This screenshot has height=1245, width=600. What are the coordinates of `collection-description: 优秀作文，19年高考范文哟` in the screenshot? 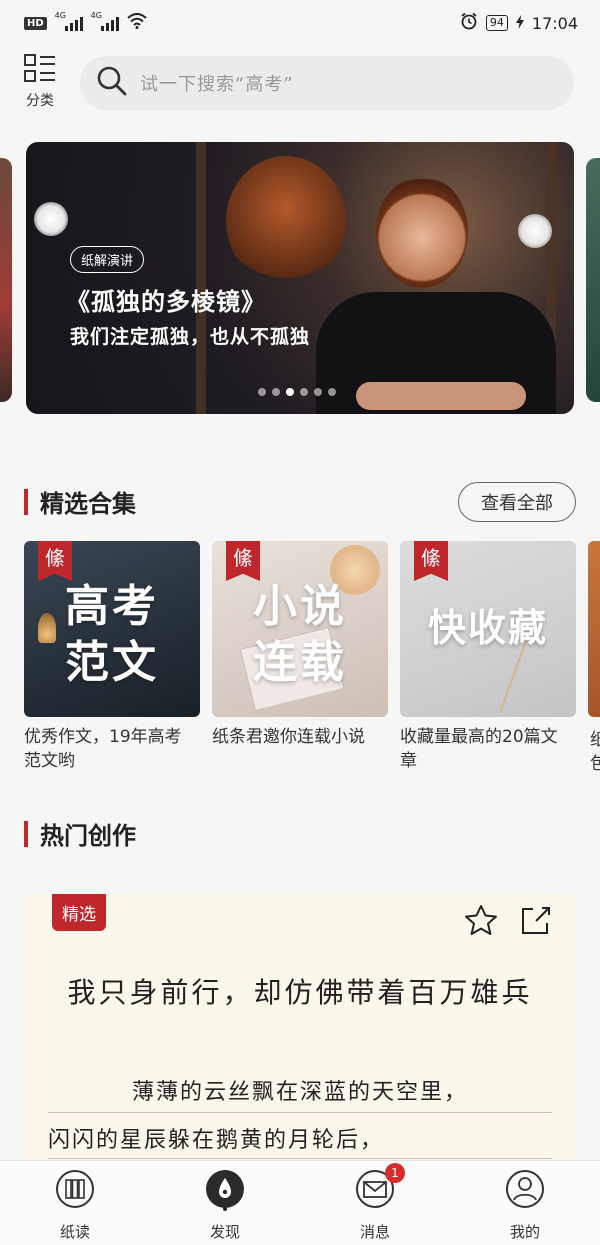 It's located at (103, 749).